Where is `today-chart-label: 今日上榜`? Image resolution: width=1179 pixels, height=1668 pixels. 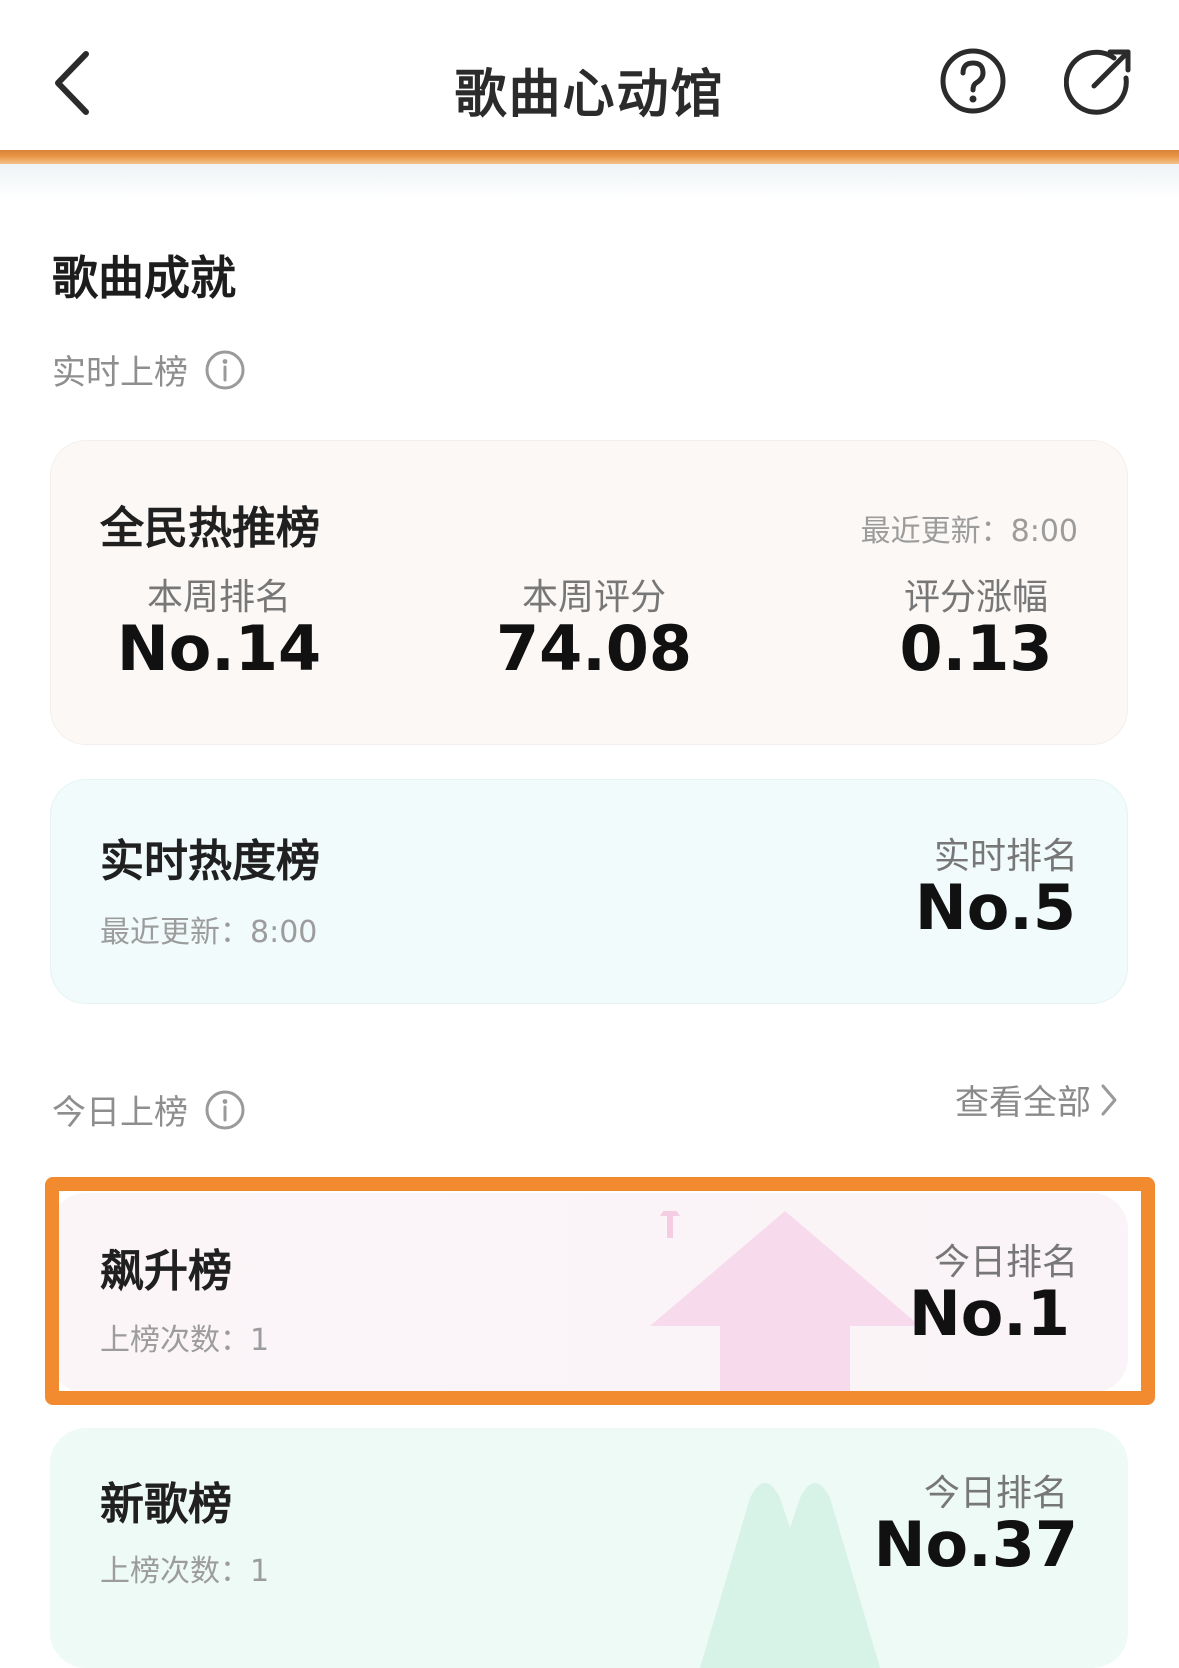 today-chart-label: 今日上榜 is located at coordinates (149, 1109).